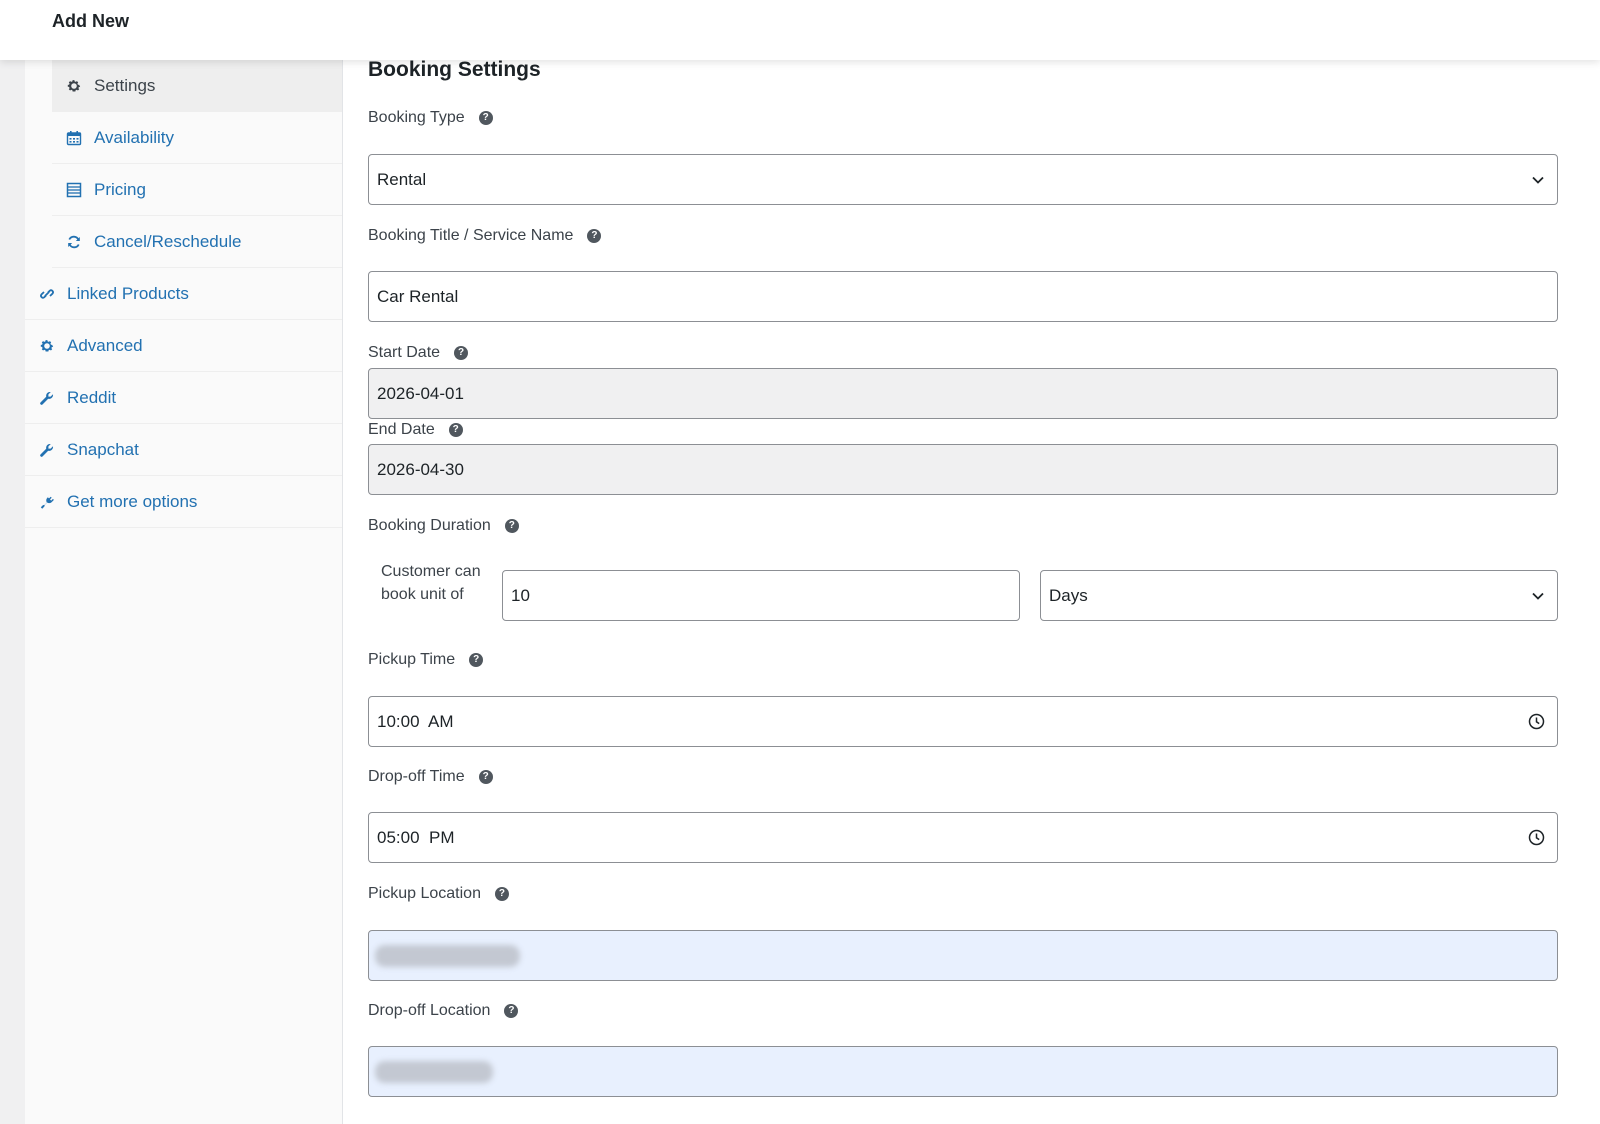 The width and height of the screenshot is (1600, 1124). I want to click on link-icon, so click(47, 294).